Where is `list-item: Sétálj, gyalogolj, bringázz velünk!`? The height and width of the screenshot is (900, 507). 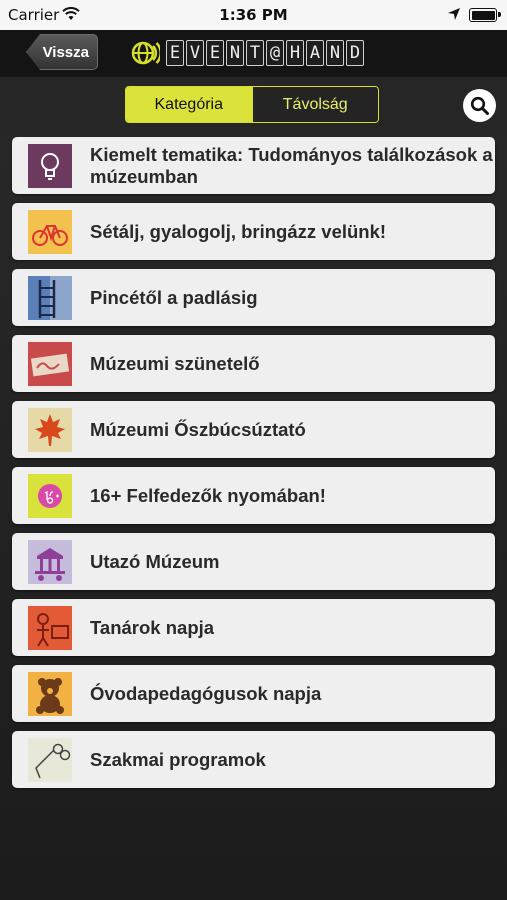 list-item: Sétálj, gyalogolj, bringázz velünk! is located at coordinates (253, 231).